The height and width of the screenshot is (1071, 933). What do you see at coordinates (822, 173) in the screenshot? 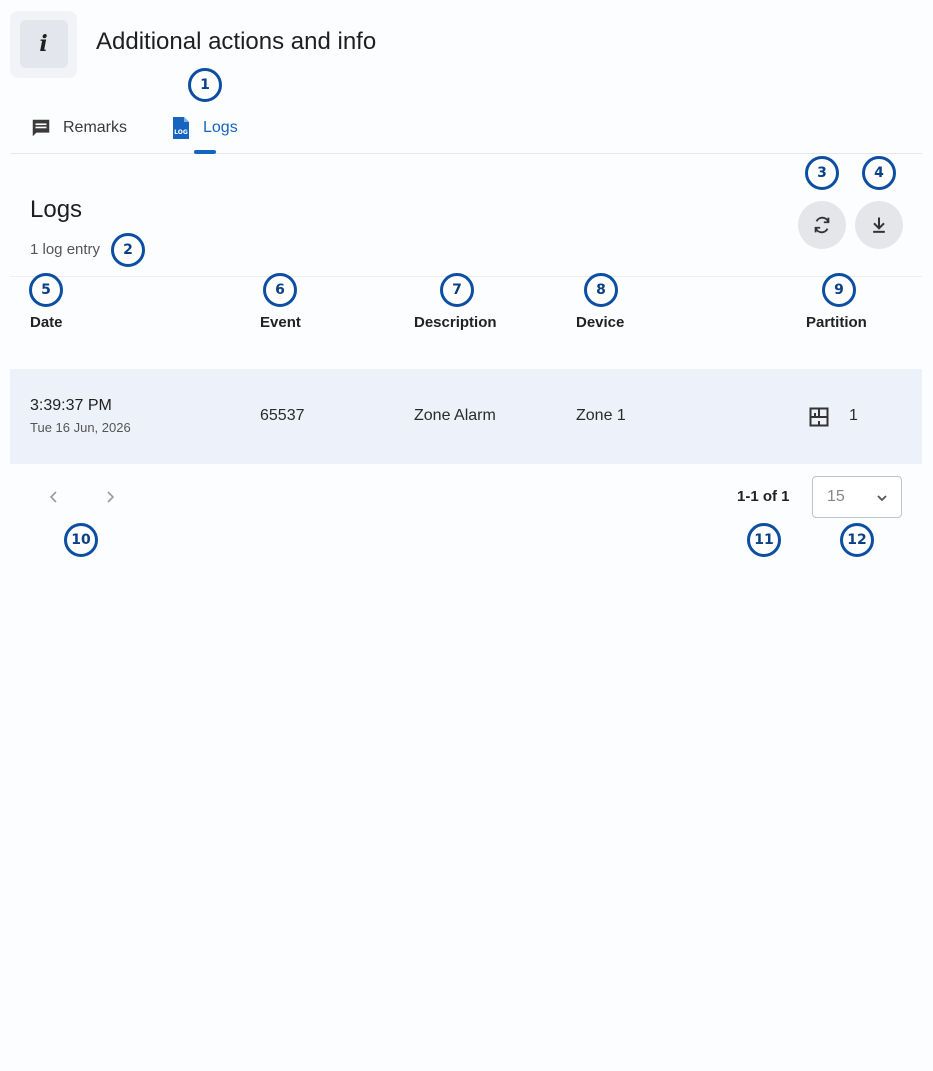
I see `annotation-badge-3: 3` at bounding box center [822, 173].